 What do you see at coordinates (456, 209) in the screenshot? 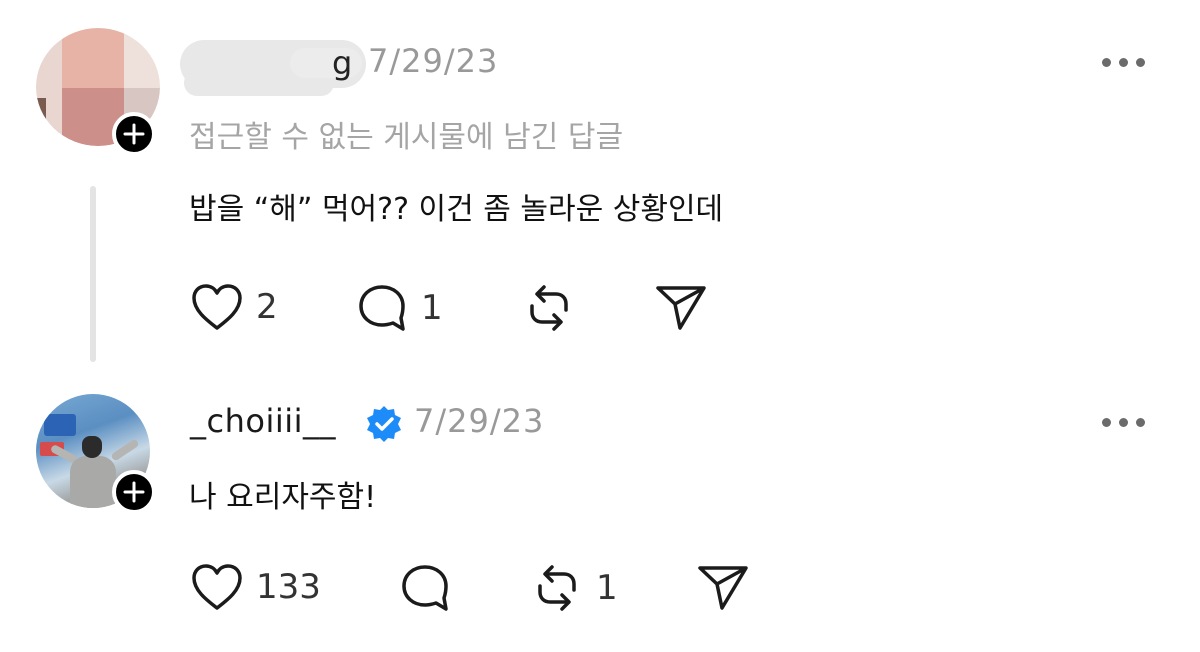
I see `post-text: 밥을 “해” 먹어?? 이건 좀 놀라운 상황인데` at bounding box center [456, 209].